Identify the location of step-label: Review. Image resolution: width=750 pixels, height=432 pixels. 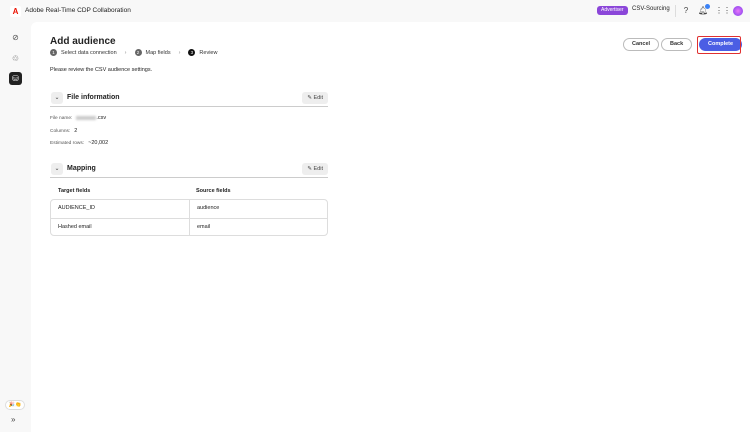
(208, 53).